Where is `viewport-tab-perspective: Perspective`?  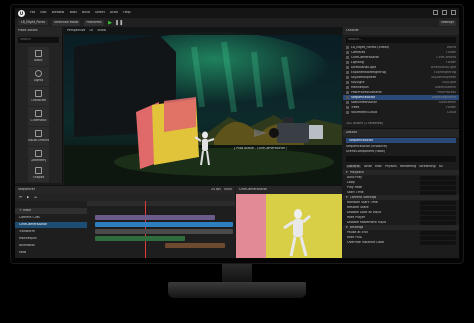
viewport-tab-perspective: Perspective is located at coordinates (76, 30).